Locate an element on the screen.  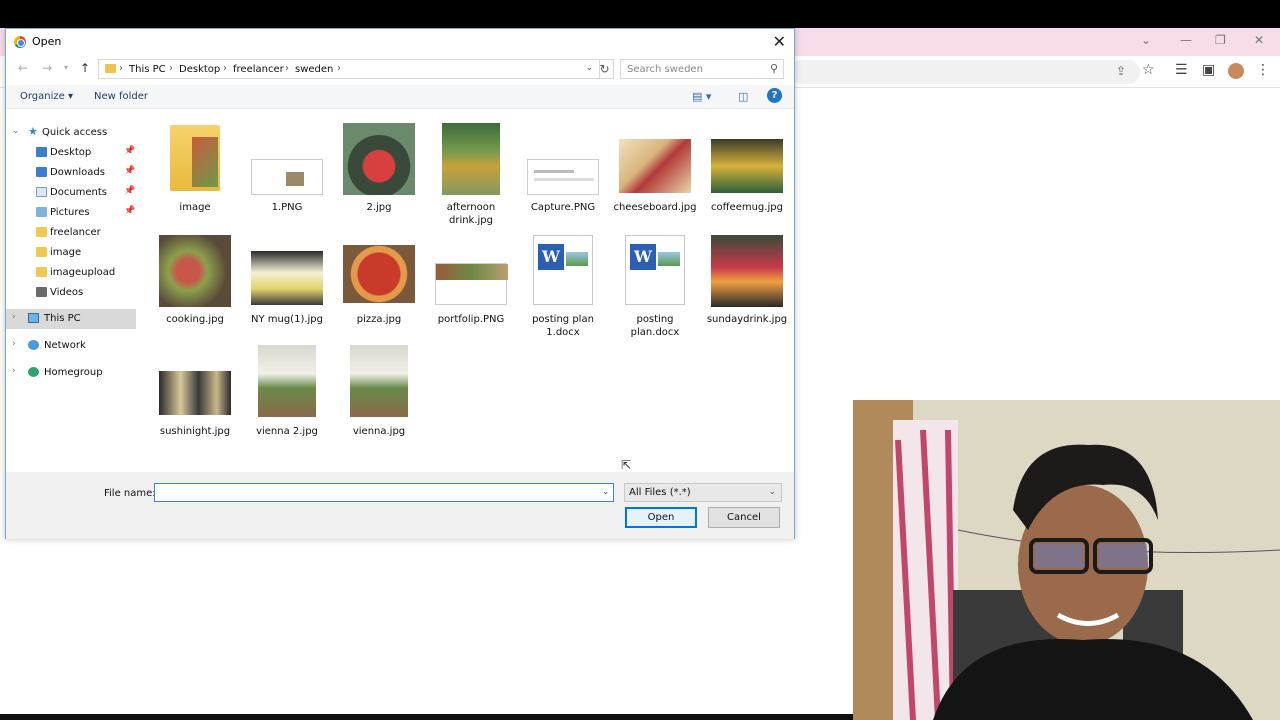
file-item: image is located at coordinates (195, 172).